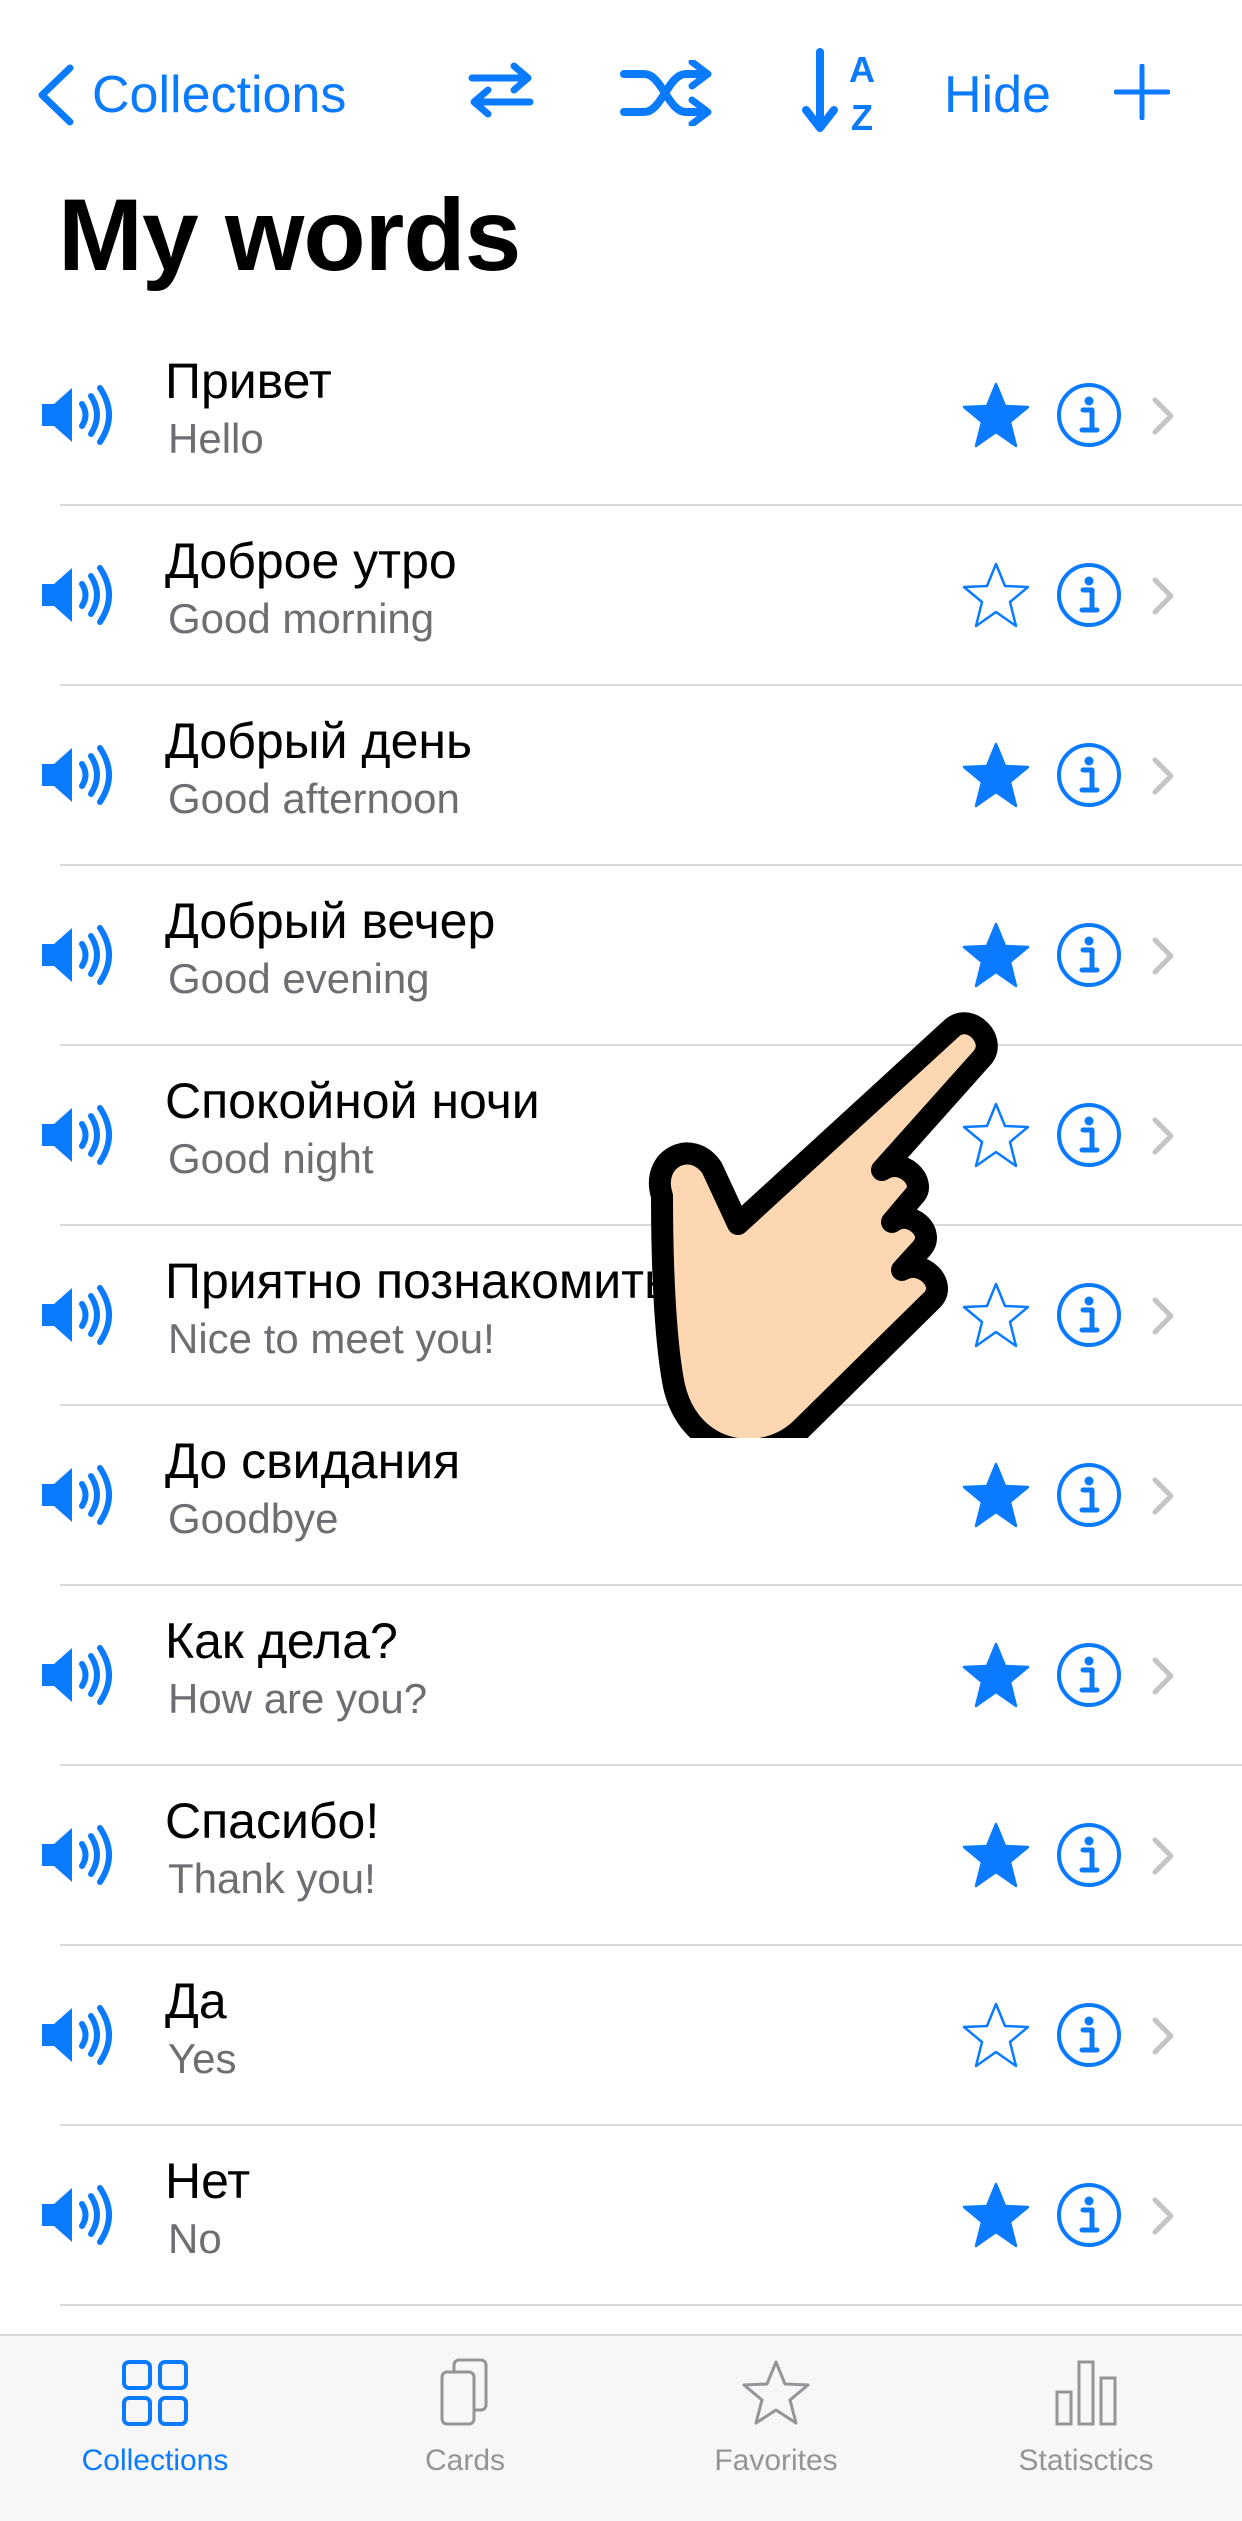 This screenshot has height=2521, width=1242. What do you see at coordinates (299, 978) in the screenshot?
I see `translation-text: Good evening` at bounding box center [299, 978].